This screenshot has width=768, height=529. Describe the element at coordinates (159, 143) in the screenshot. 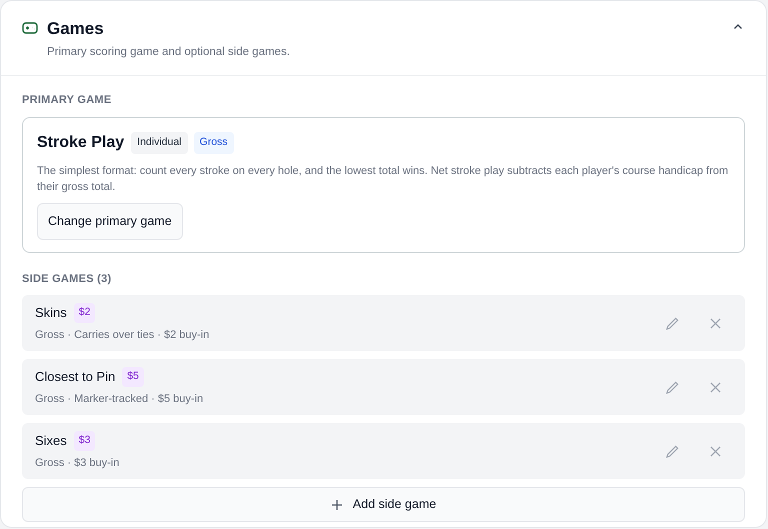

I see `tag: Individual` at that location.